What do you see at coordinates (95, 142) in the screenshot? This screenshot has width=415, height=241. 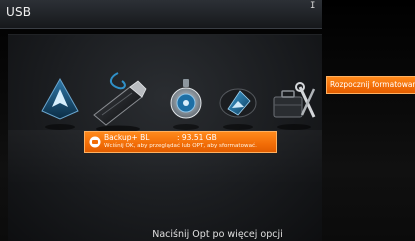 I see `hard-drive-icon` at bounding box center [95, 142].